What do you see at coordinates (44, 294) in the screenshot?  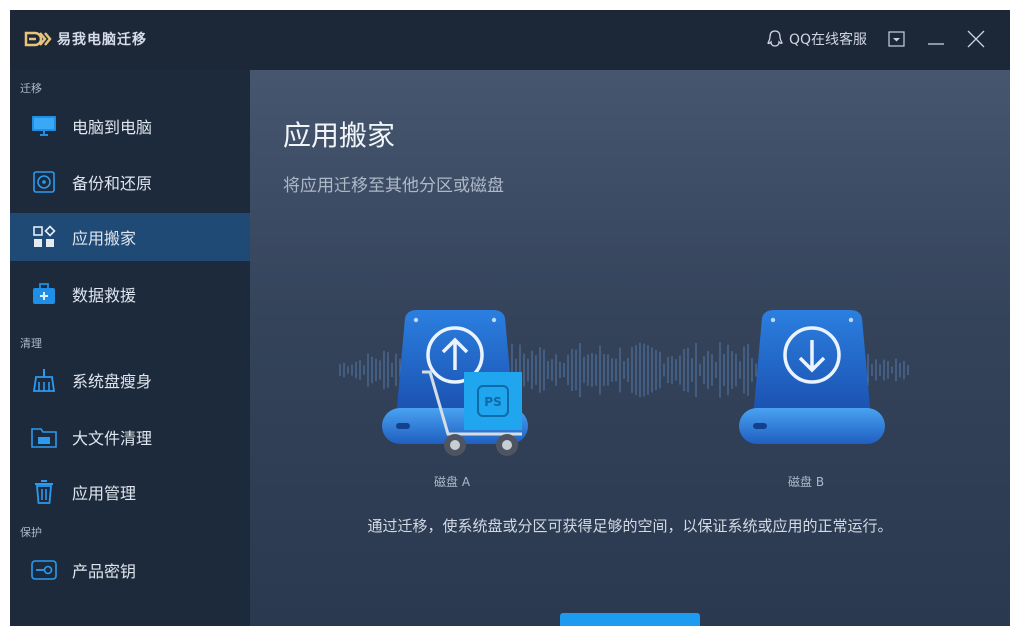 I see `first-aid-kit-icon` at bounding box center [44, 294].